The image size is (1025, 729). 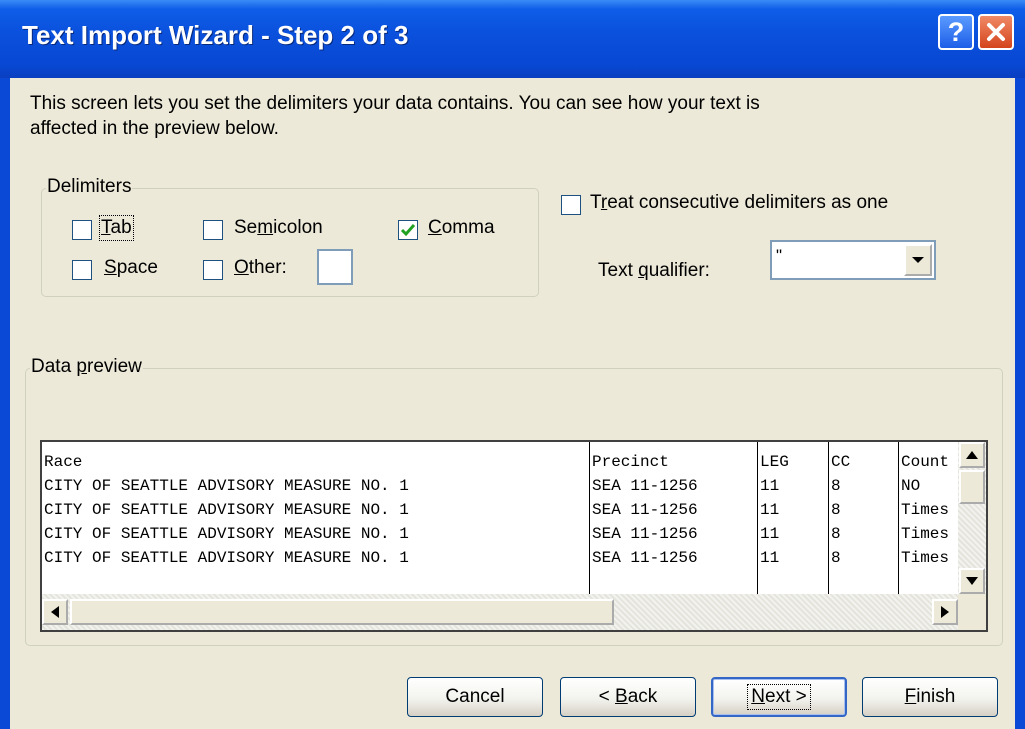 What do you see at coordinates (131, 268) in the screenshot?
I see `space-checkbox-label: Space` at bounding box center [131, 268].